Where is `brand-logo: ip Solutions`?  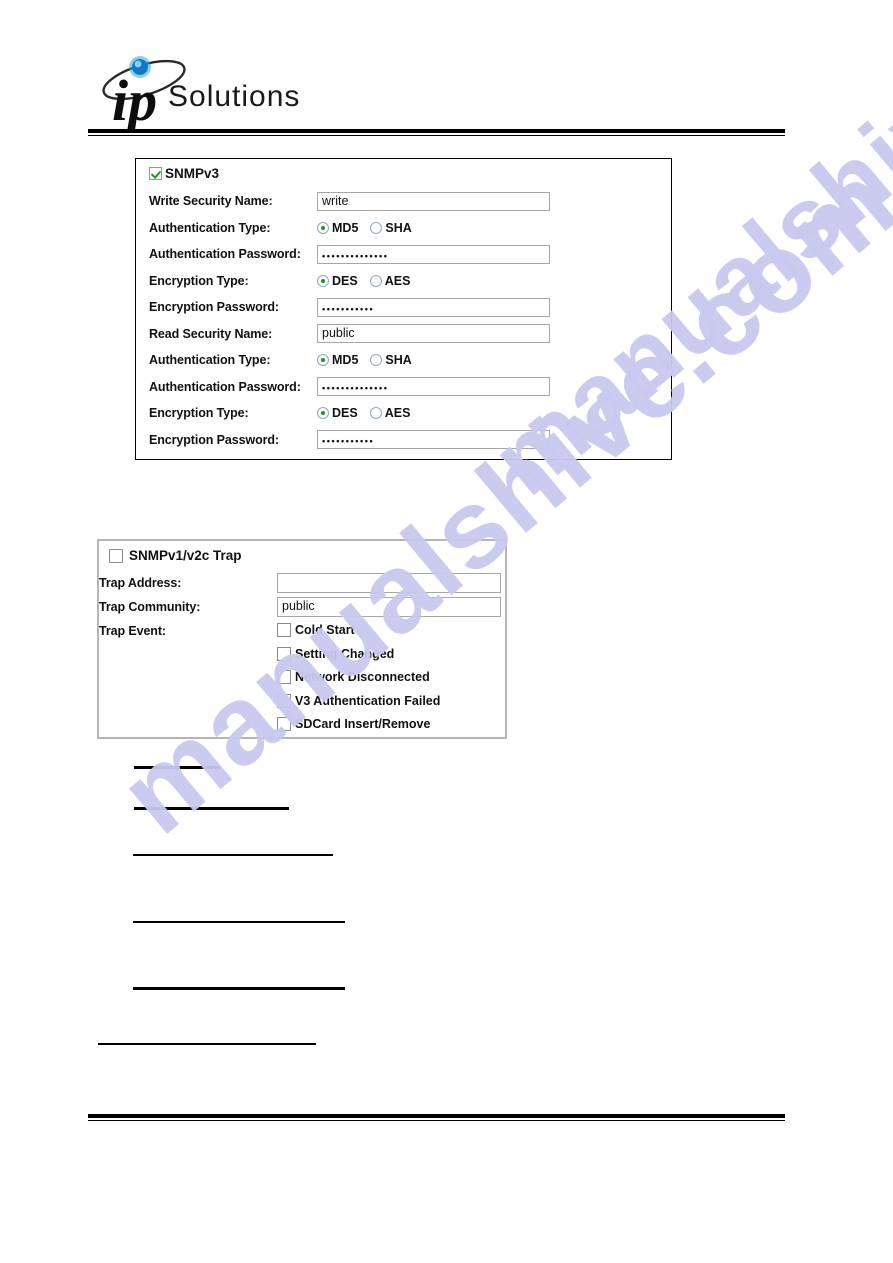 brand-logo: ip Solutions is located at coordinates (246, 92).